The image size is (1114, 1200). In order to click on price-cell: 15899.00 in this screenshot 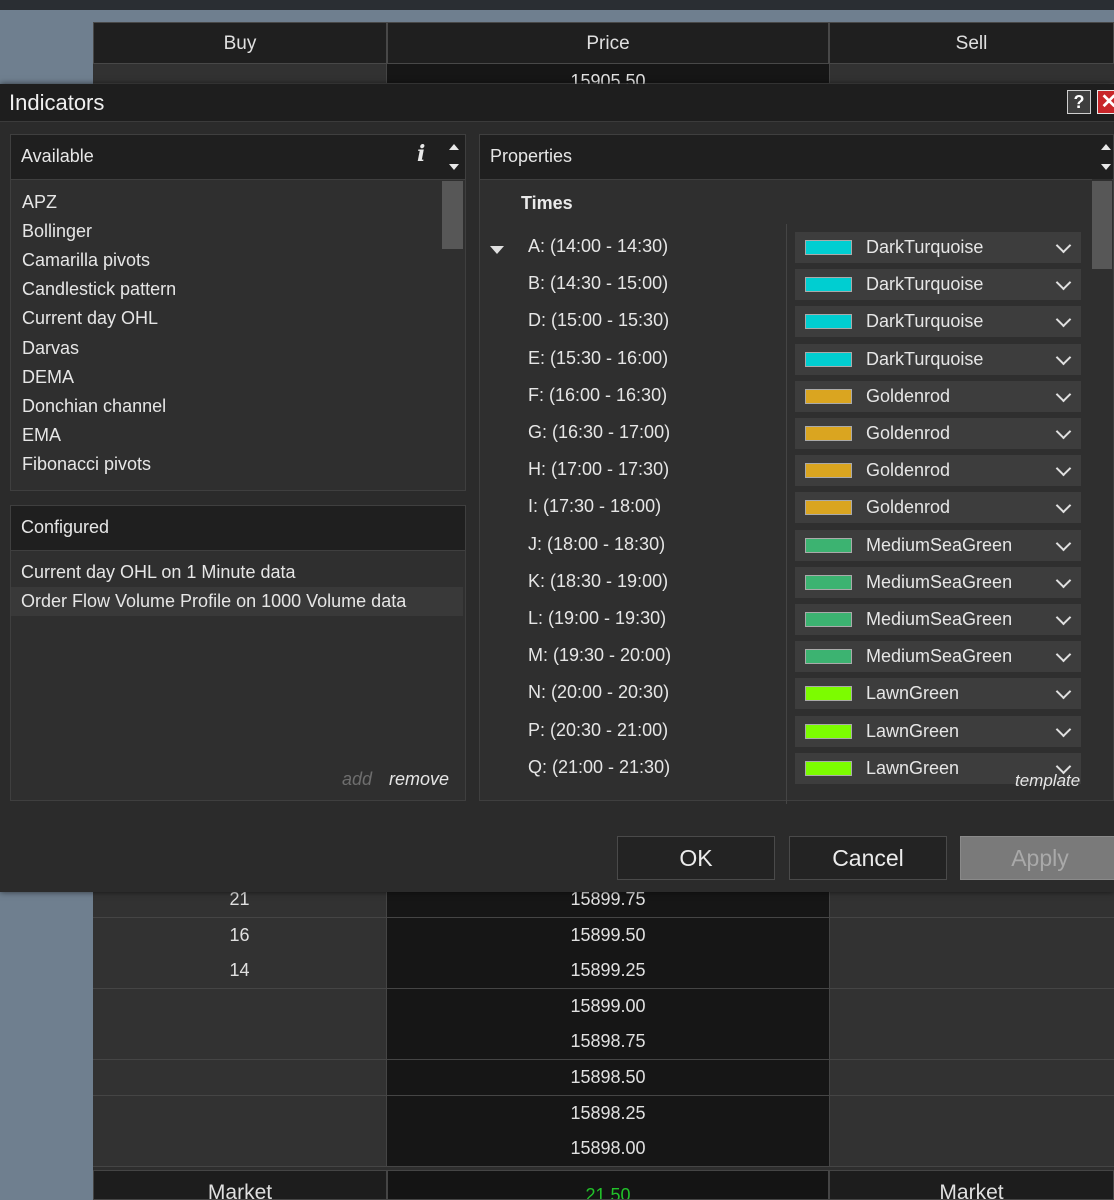, I will do `click(608, 1006)`.